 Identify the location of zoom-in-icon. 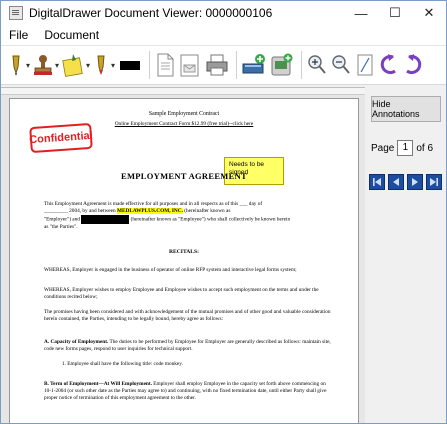
(317, 64).